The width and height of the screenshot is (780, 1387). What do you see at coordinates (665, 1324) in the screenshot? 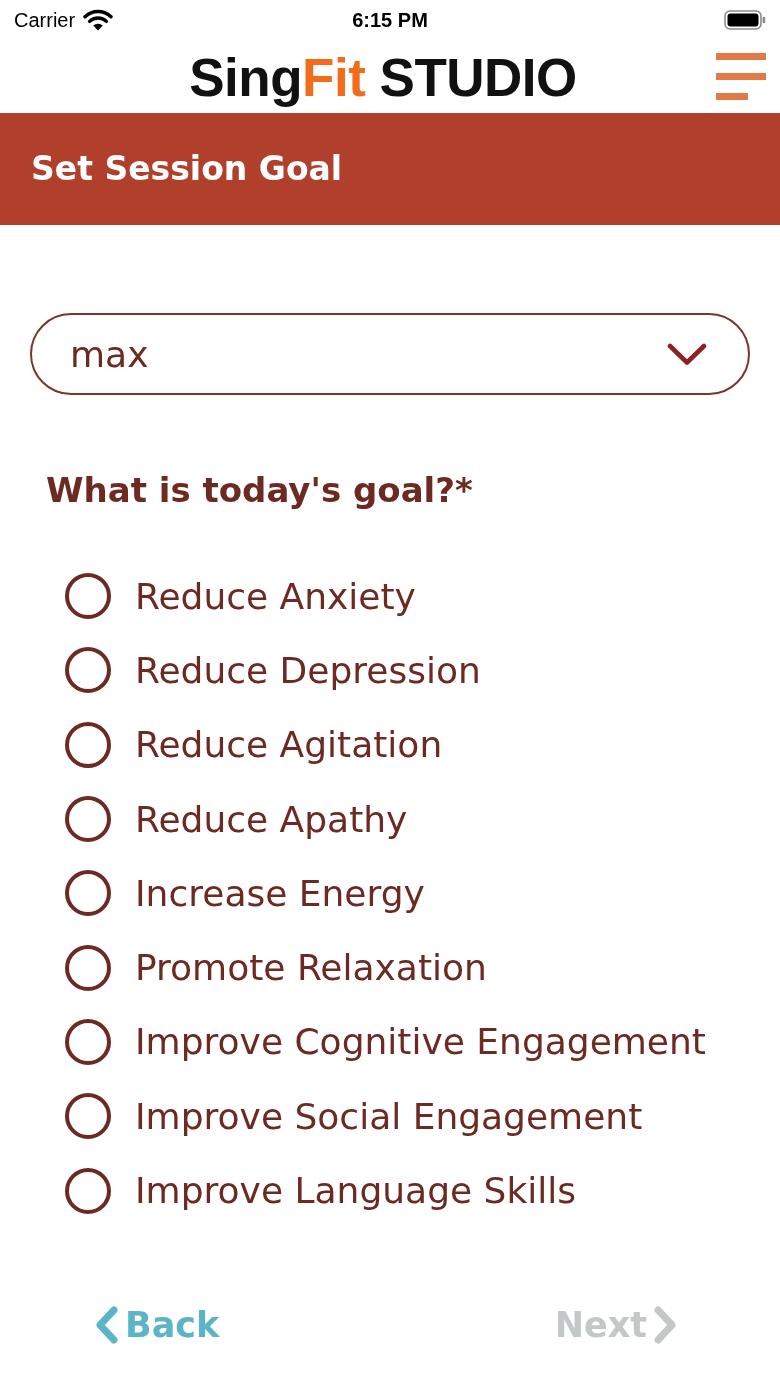
I see `chevron-right-icon` at bounding box center [665, 1324].